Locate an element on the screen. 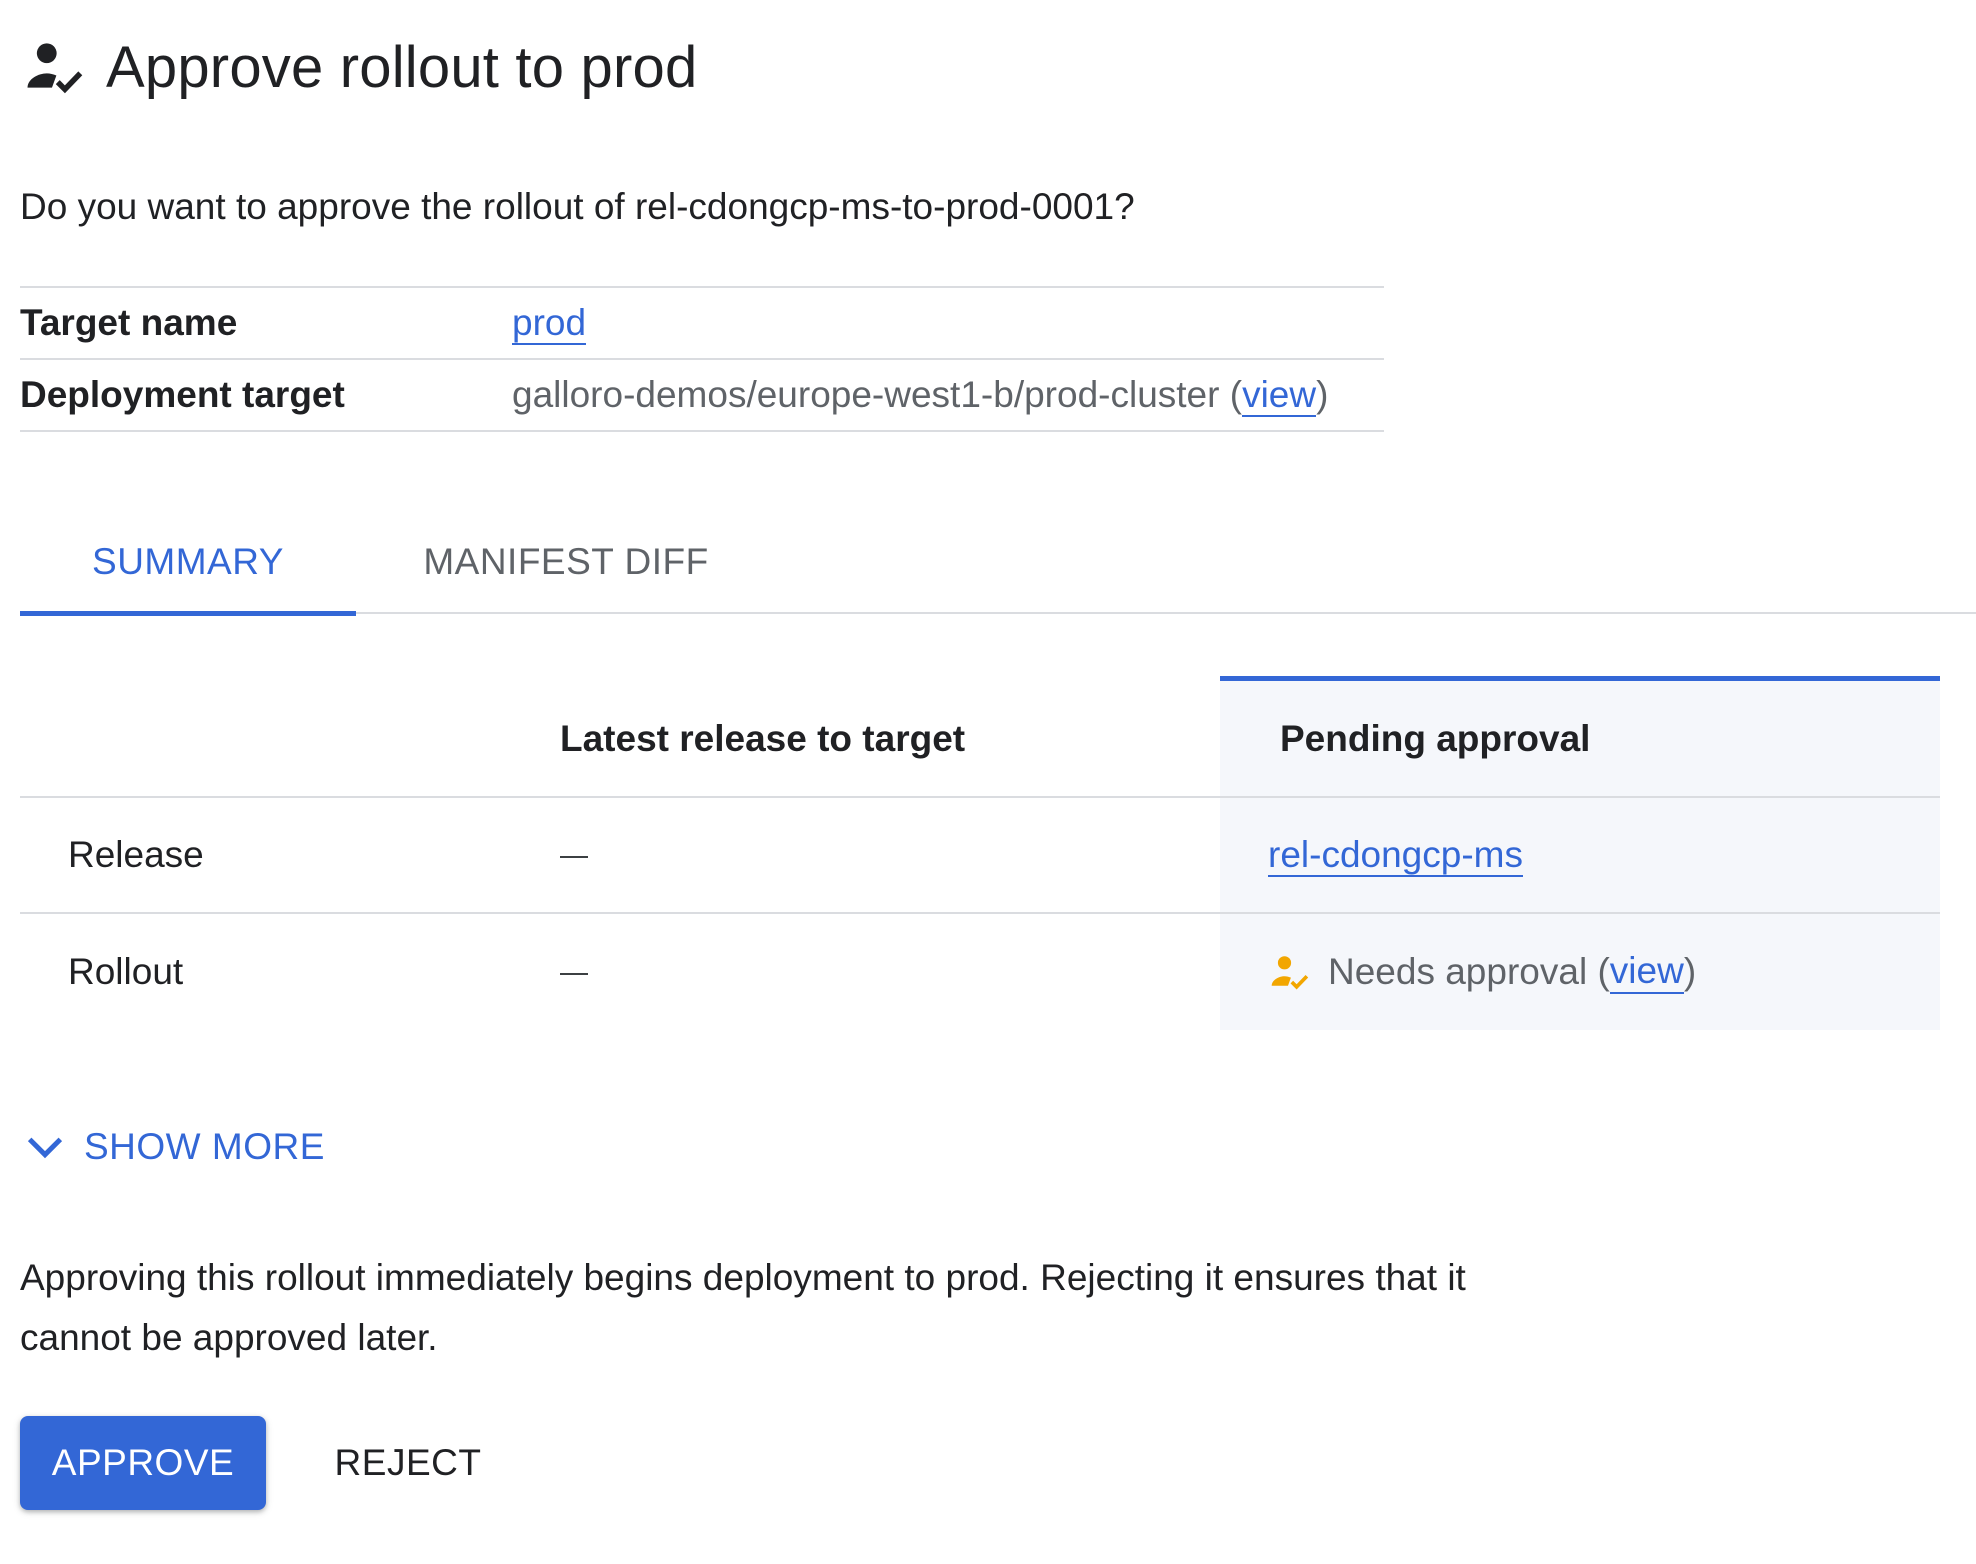 The image size is (1976, 1564). show-more-label: SHOW MORE is located at coordinates (204, 1146).